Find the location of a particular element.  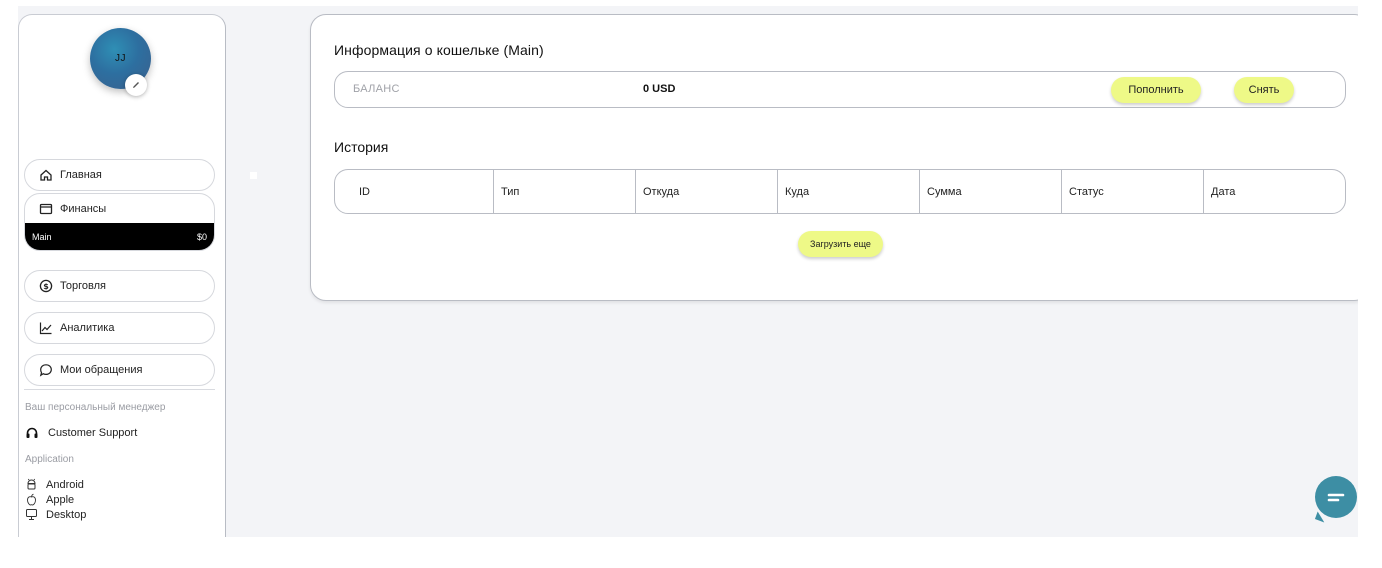

sidebar-item-home: Главная is located at coordinates (119, 175).